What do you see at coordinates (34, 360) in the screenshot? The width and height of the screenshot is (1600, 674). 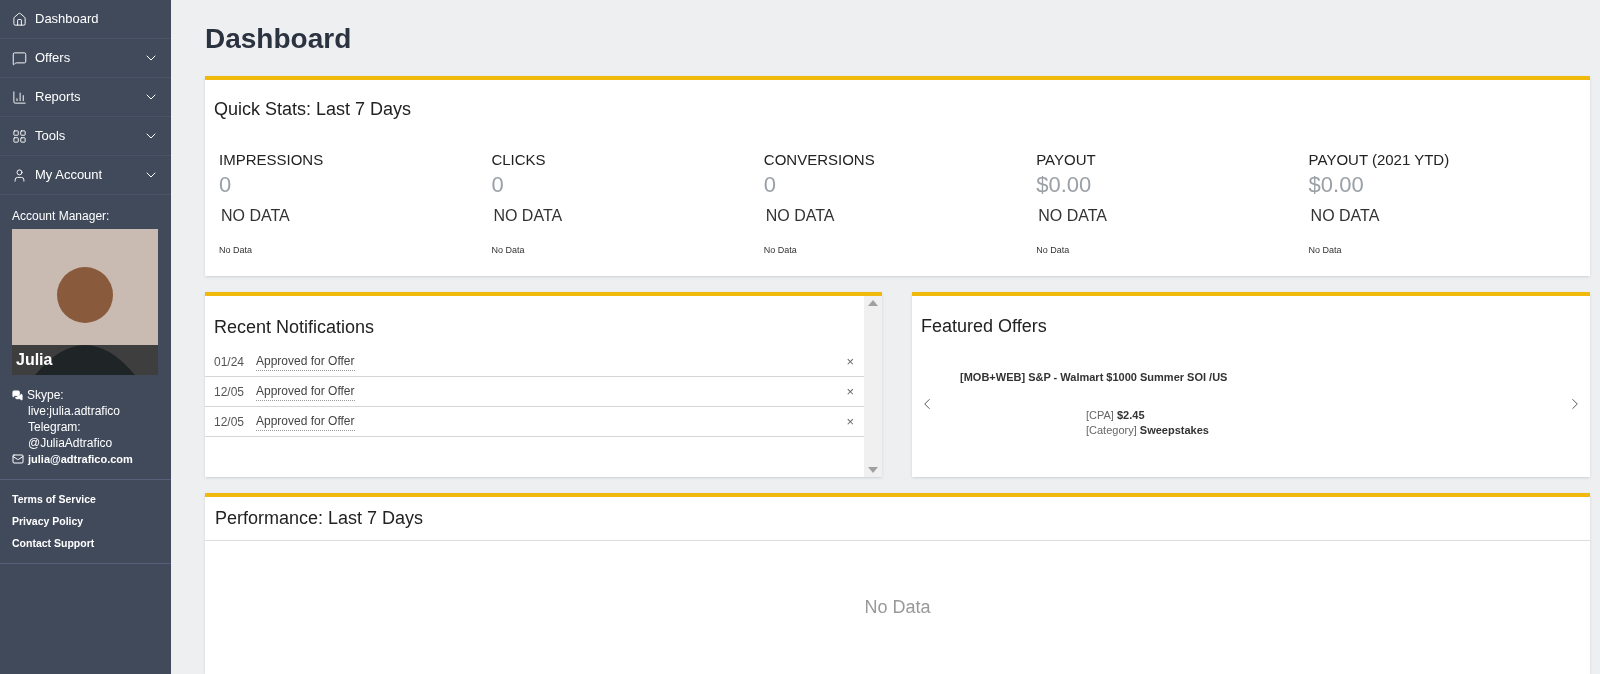 I see `manager-name: Julia` at bounding box center [34, 360].